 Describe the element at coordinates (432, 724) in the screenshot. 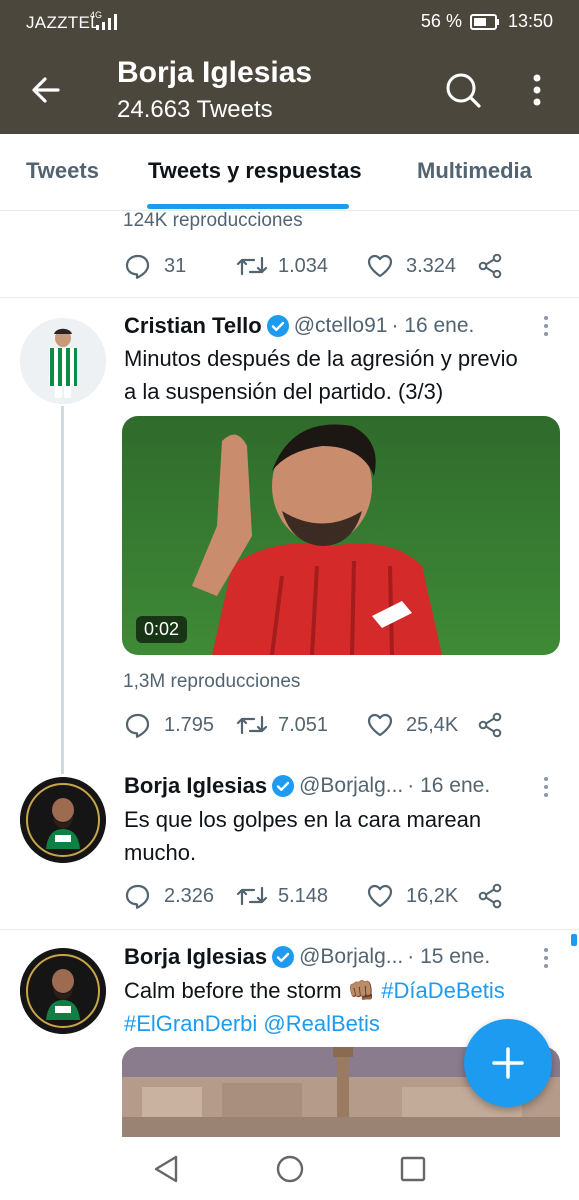

I see `like-count: 25,4K` at that location.